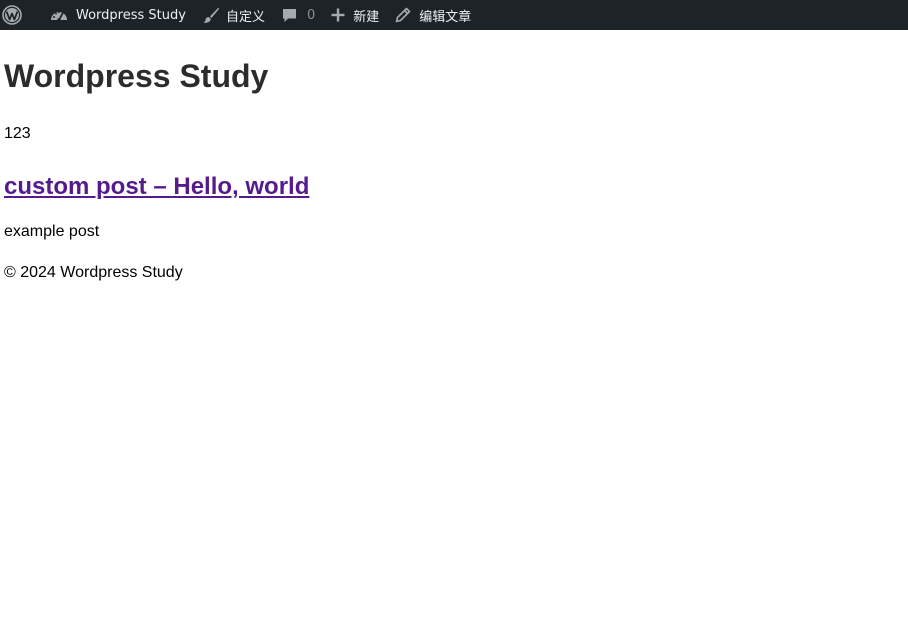 Image resolution: width=908 pixels, height=619 pixels. I want to click on site-name-label: Wordpress Study, so click(131, 15).